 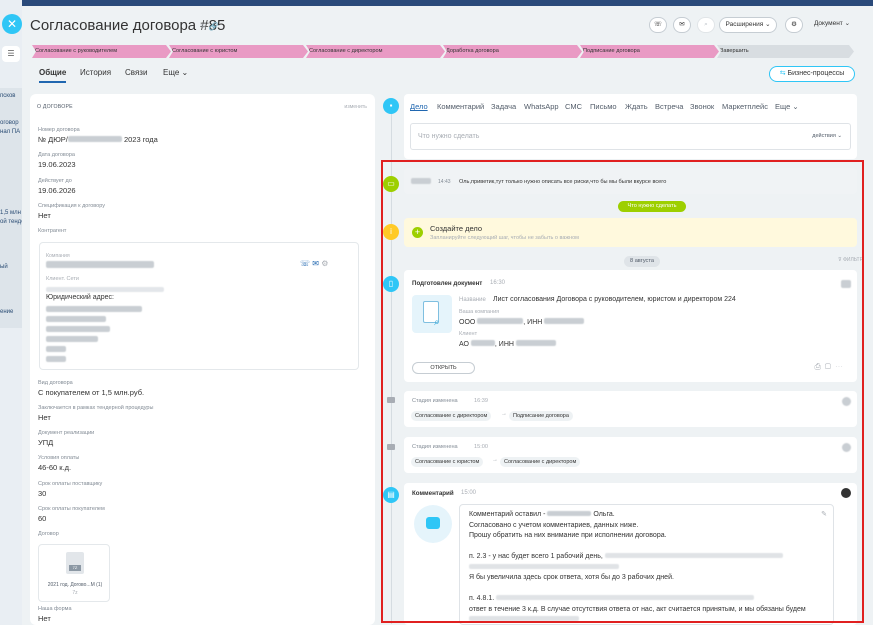 I want to click on actions-dropdown: действия ⌄, so click(x=827, y=136).